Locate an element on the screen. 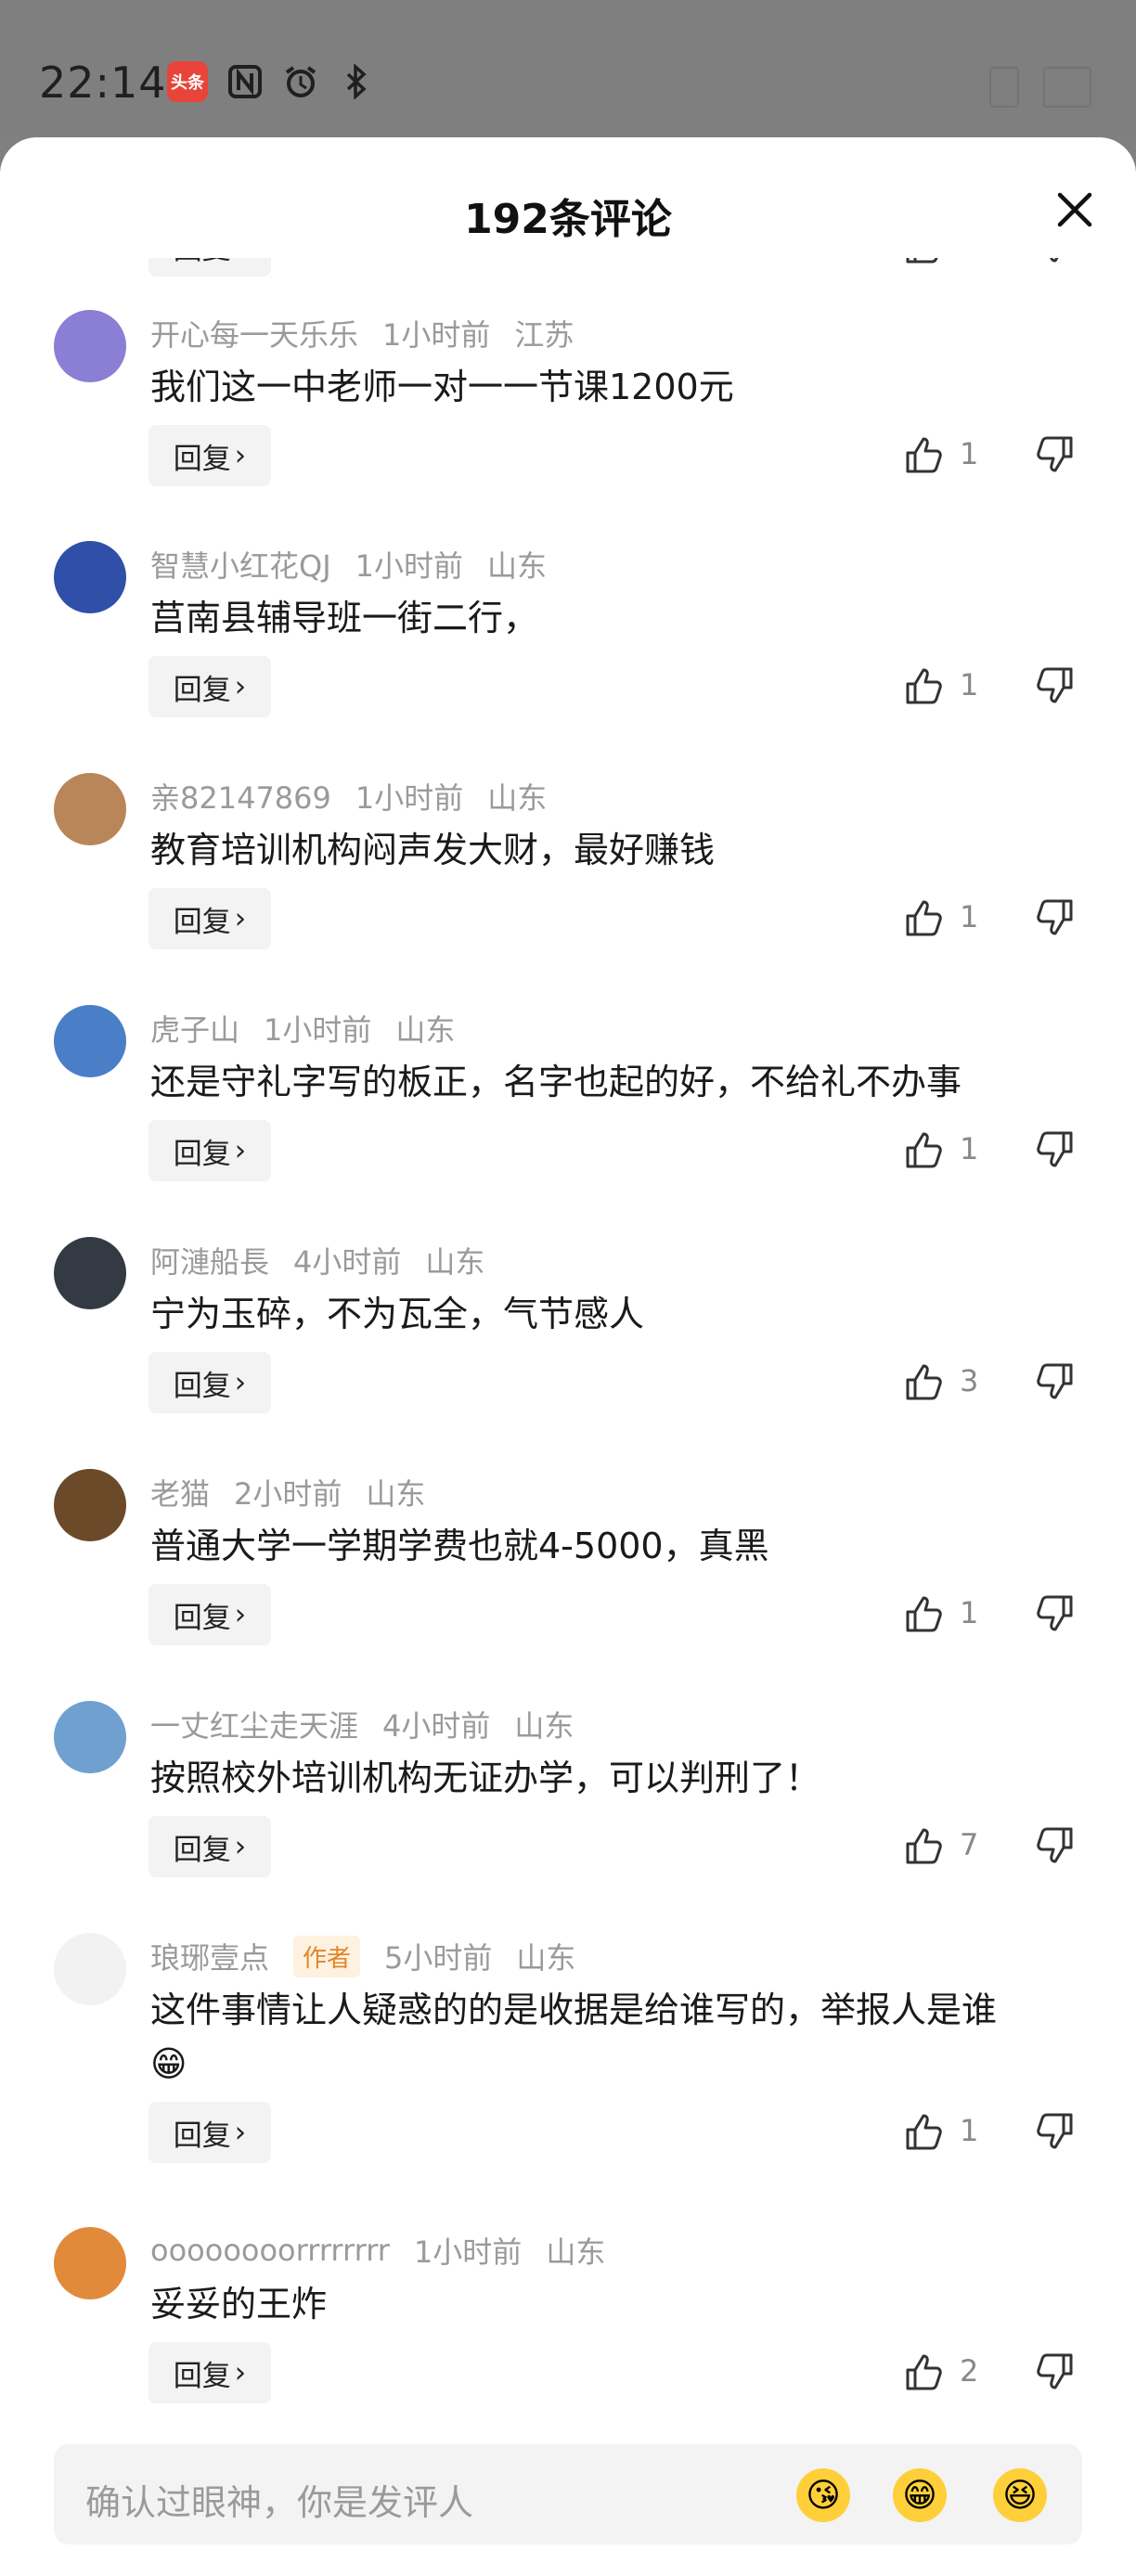 Image resolution: width=1136 pixels, height=2576 pixels. username: 阿漣船長 is located at coordinates (209, 1260).